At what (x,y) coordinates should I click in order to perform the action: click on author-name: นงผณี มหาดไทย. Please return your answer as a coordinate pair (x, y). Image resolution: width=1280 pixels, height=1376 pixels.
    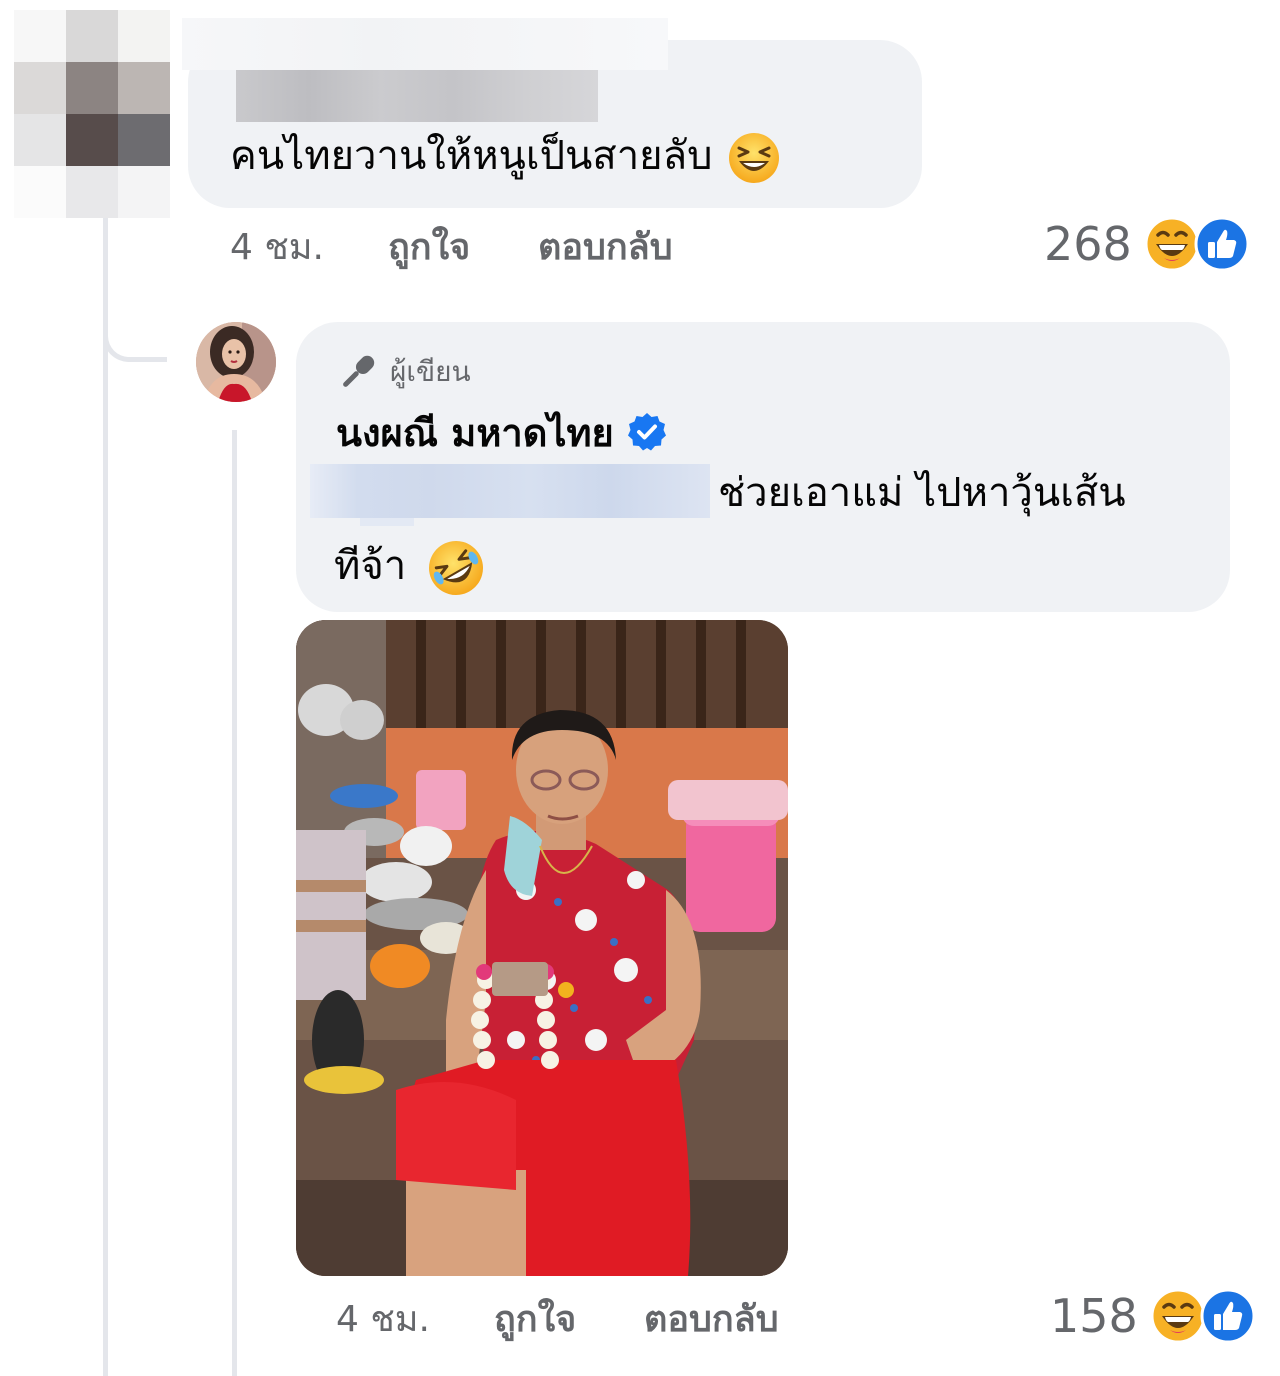
    Looking at the image, I should click on (502, 432).